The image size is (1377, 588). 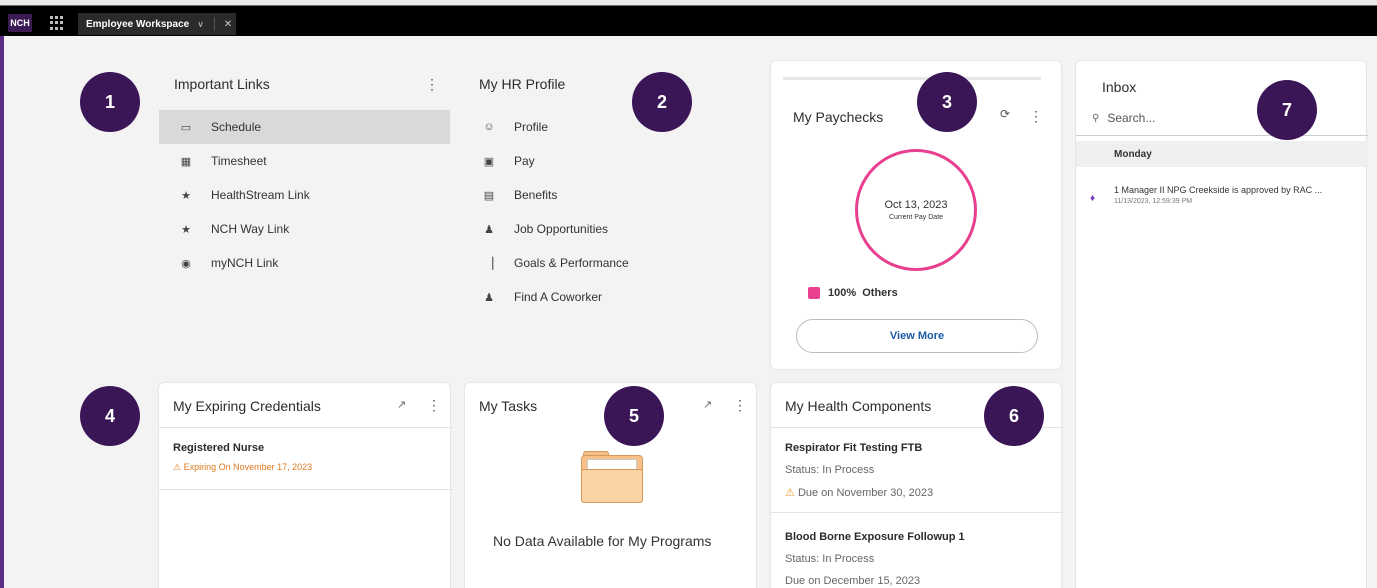 What do you see at coordinates (305, 489) in the screenshot?
I see `credential-row-divider` at bounding box center [305, 489].